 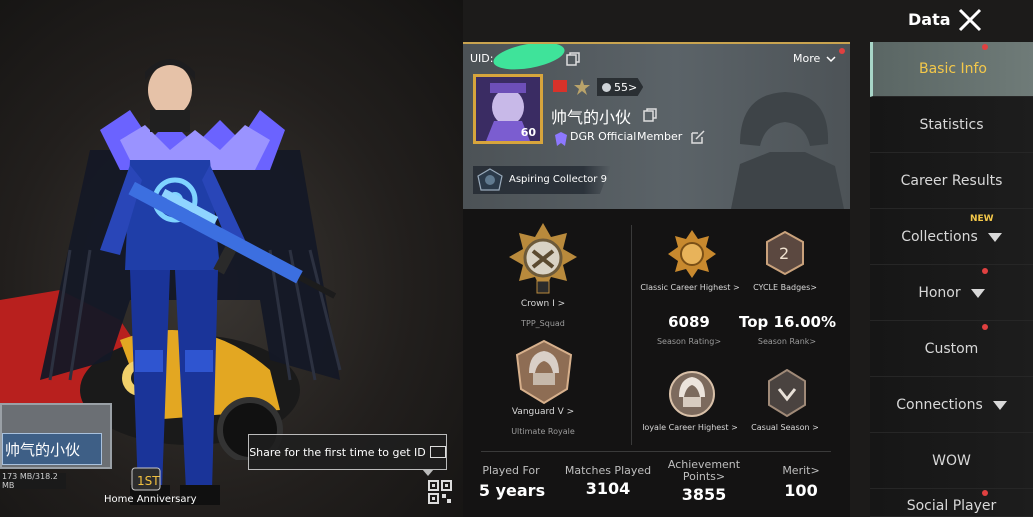 What do you see at coordinates (606, 87) in the screenshot?
I see `level-coin-icon` at bounding box center [606, 87].